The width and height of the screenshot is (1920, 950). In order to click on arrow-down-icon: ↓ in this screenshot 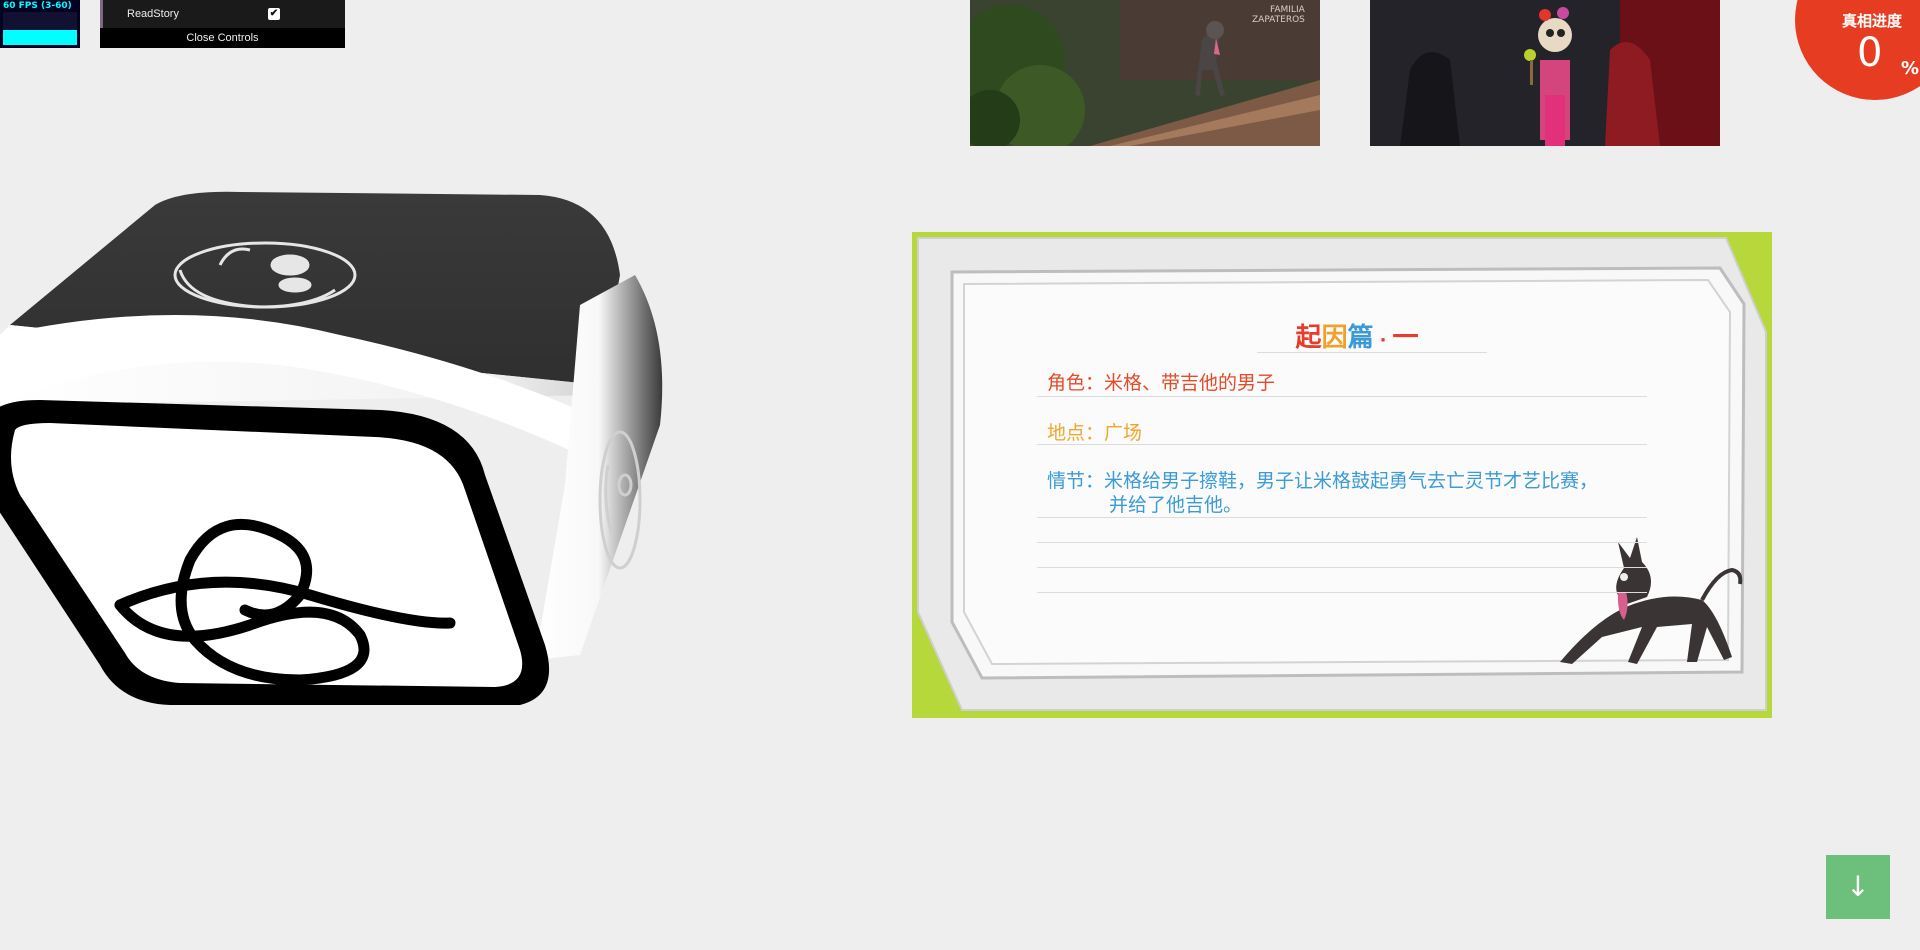, I will do `click(1858, 886)`.